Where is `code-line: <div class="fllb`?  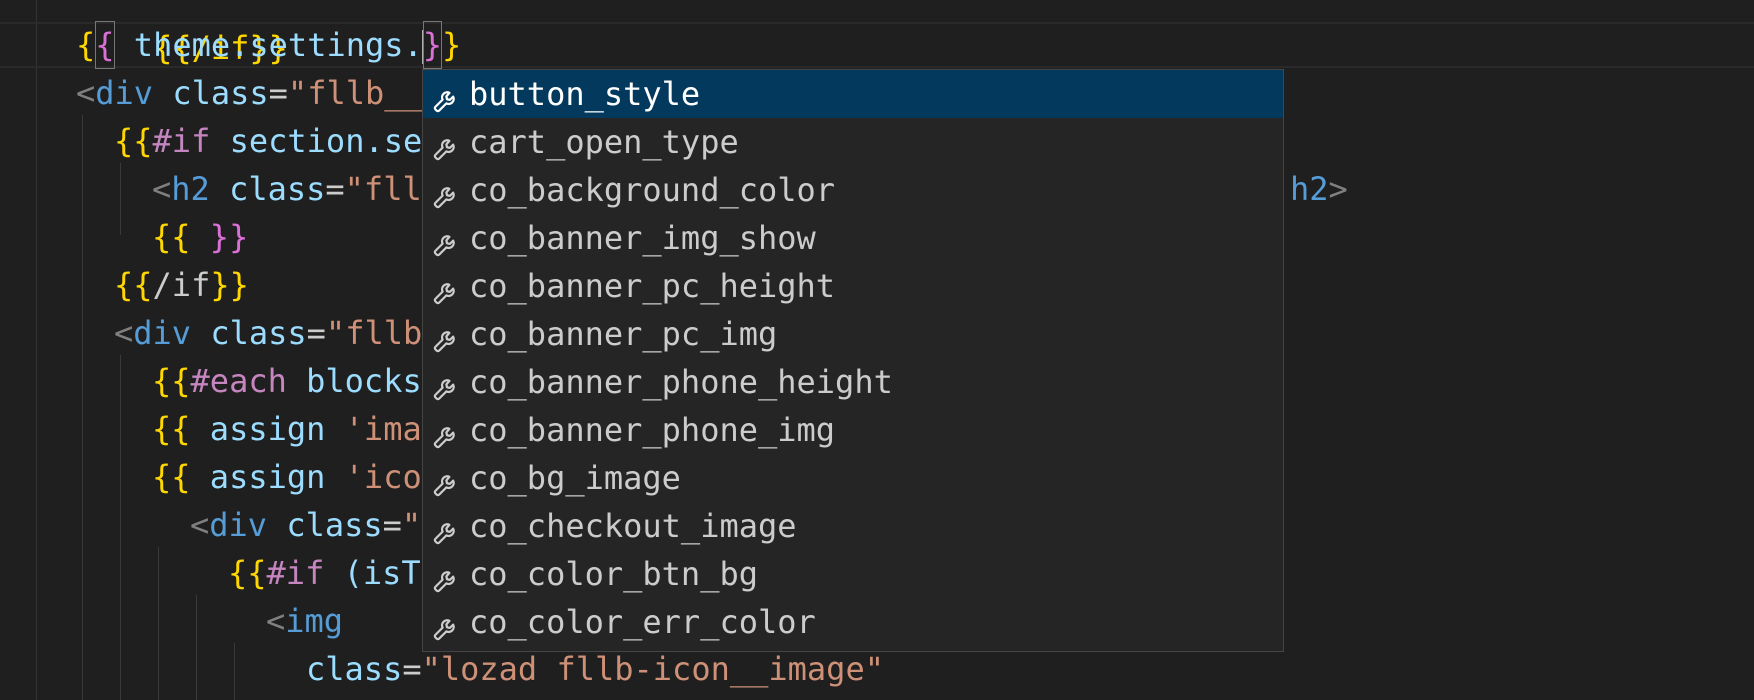
code-line: <div class="fllb is located at coordinates (268, 333).